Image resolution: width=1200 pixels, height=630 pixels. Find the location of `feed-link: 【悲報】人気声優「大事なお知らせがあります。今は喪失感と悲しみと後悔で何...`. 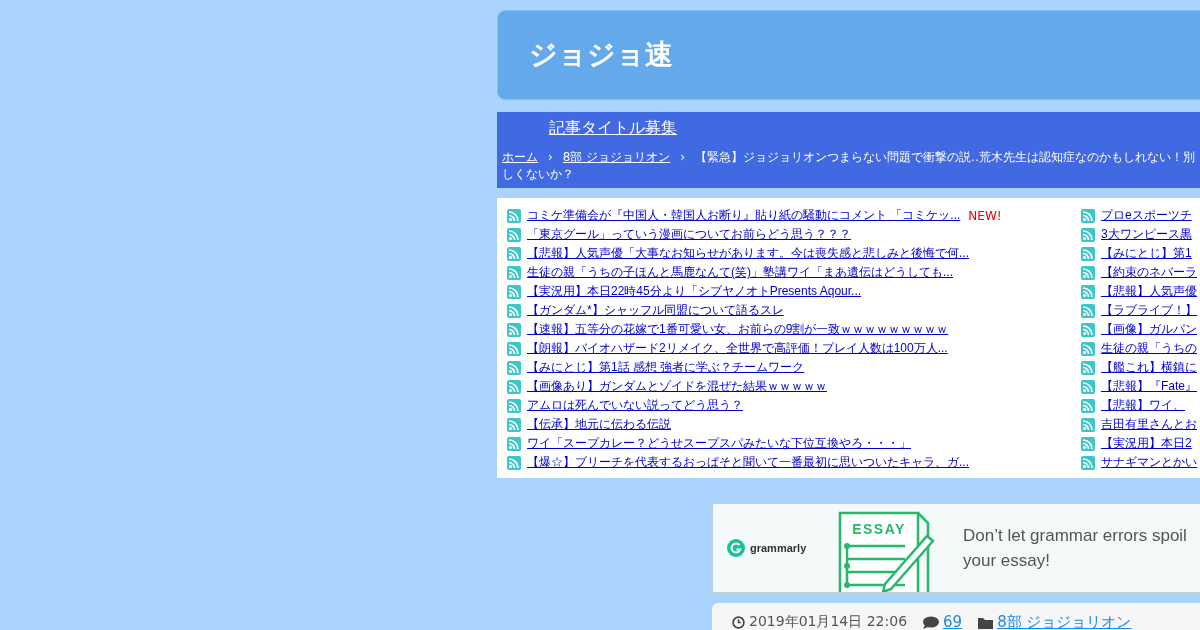

feed-link: 【悲報】人気声優「大事なお知らせがあります。今は喪失感と悲しみと後悔で何... is located at coordinates (748, 253).